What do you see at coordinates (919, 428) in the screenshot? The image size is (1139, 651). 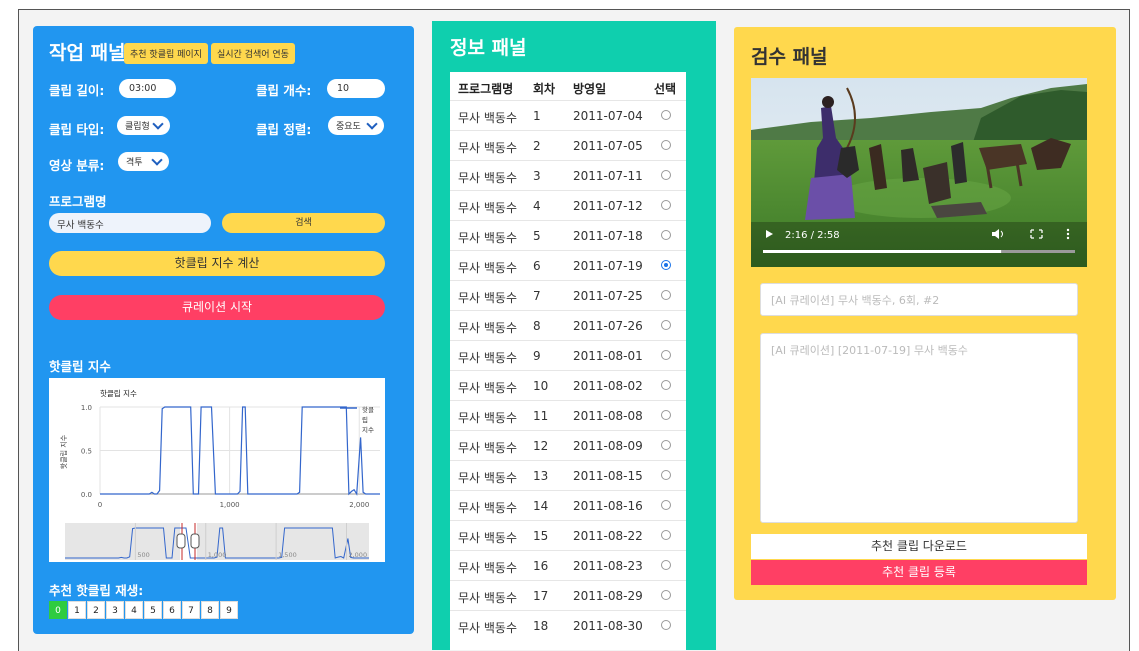 I see `clip-description-textarea: [AI 큐레이션] [2011-07-19] 무사 백동수` at bounding box center [919, 428].